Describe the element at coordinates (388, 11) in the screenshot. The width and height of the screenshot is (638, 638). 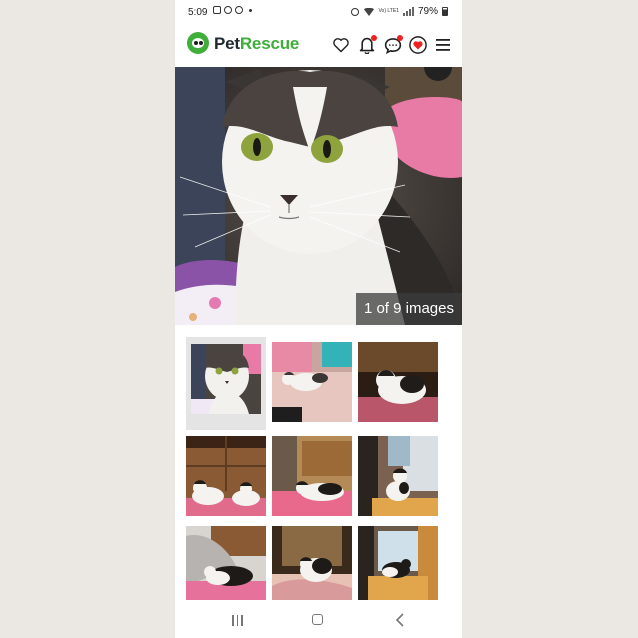
I see `network-label: Vo) LTE1` at that location.